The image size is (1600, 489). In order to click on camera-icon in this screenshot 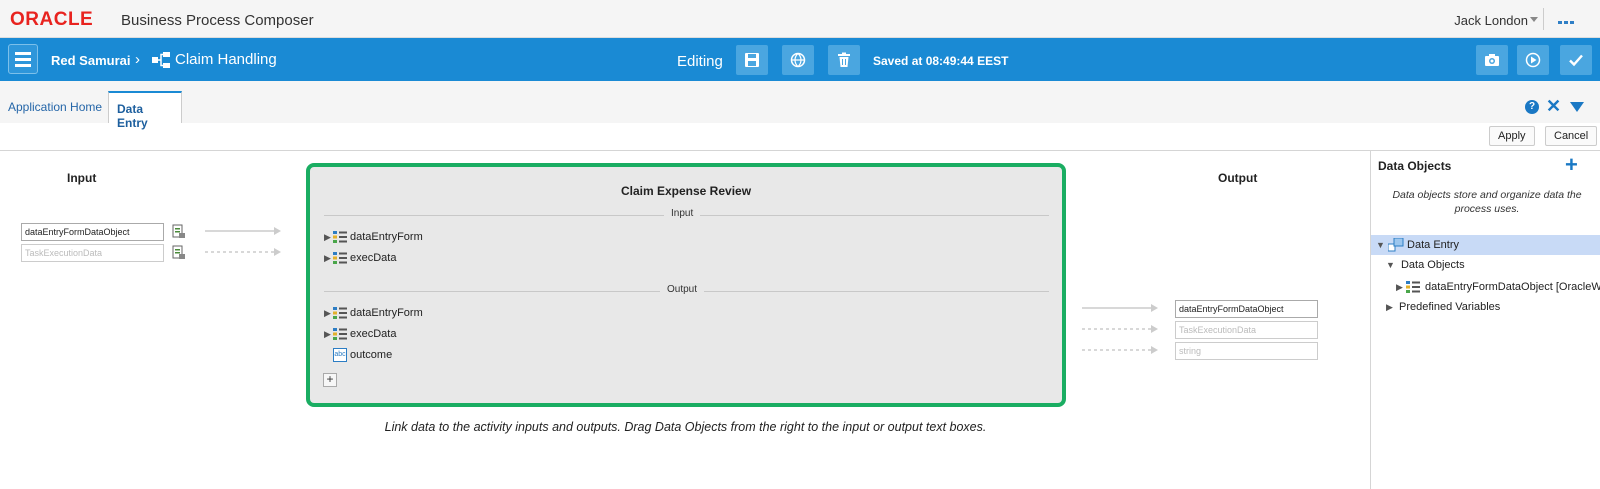, I will do `click(1492, 60)`.